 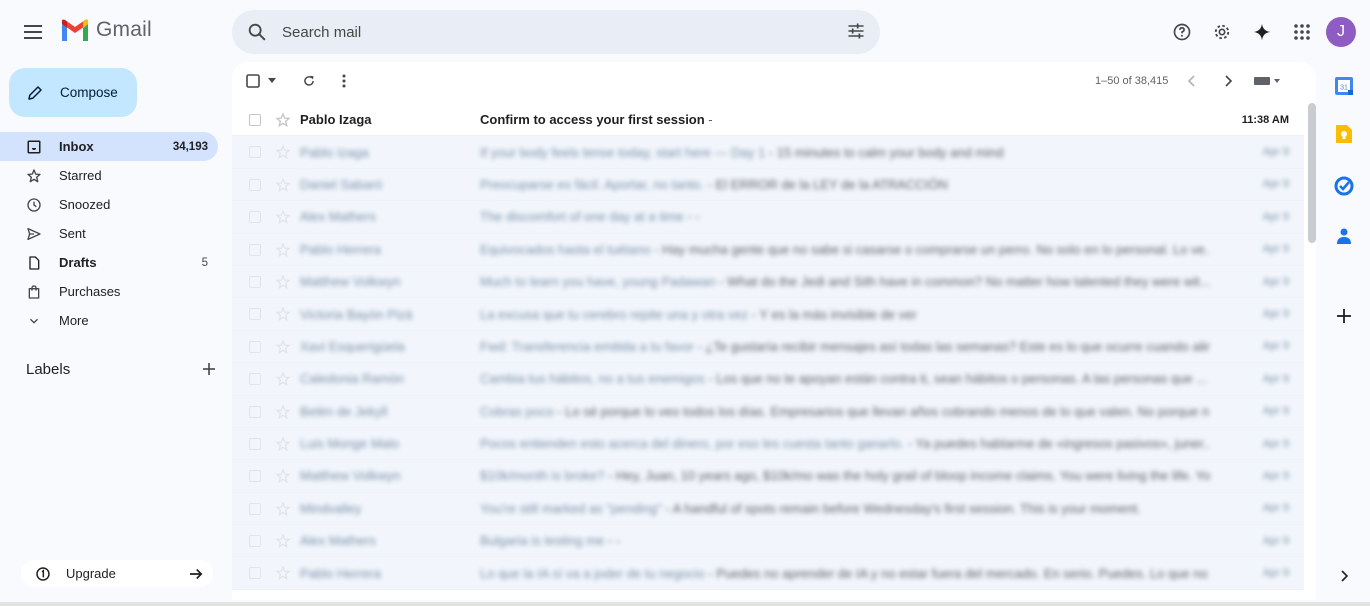 I want to click on keep-icon, so click(x=1344, y=134).